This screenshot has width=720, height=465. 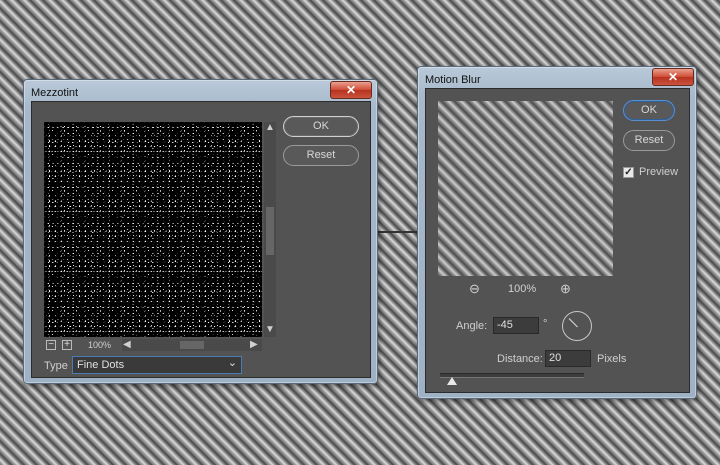 What do you see at coordinates (453, 80) in the screenshot?
I see `motion-blur-title: Motion Blur` at bounding box center [453, 80].